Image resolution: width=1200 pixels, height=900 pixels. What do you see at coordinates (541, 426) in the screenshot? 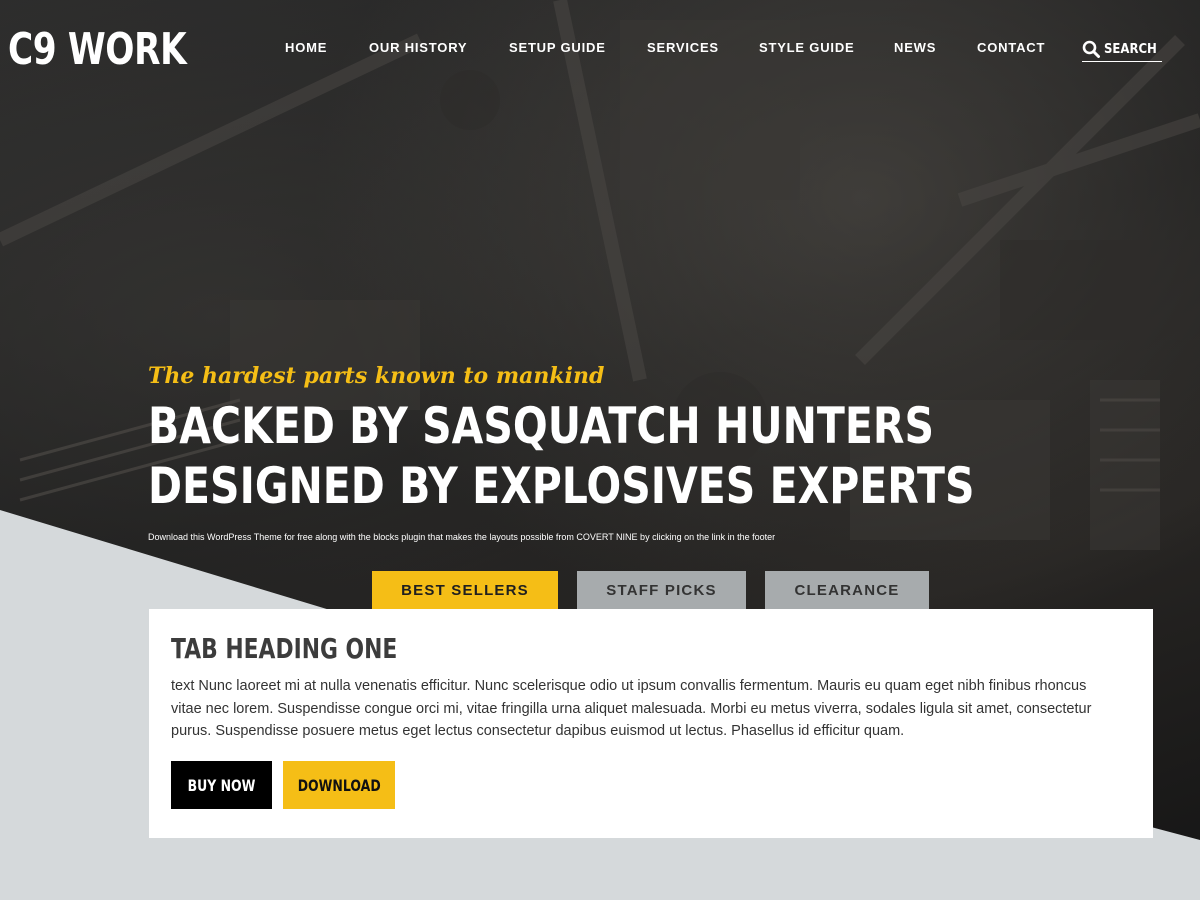
I see `hero-headline-line-1: BACKED BY SASQUATCH HUNTERS` at bounding box center [541, 426].